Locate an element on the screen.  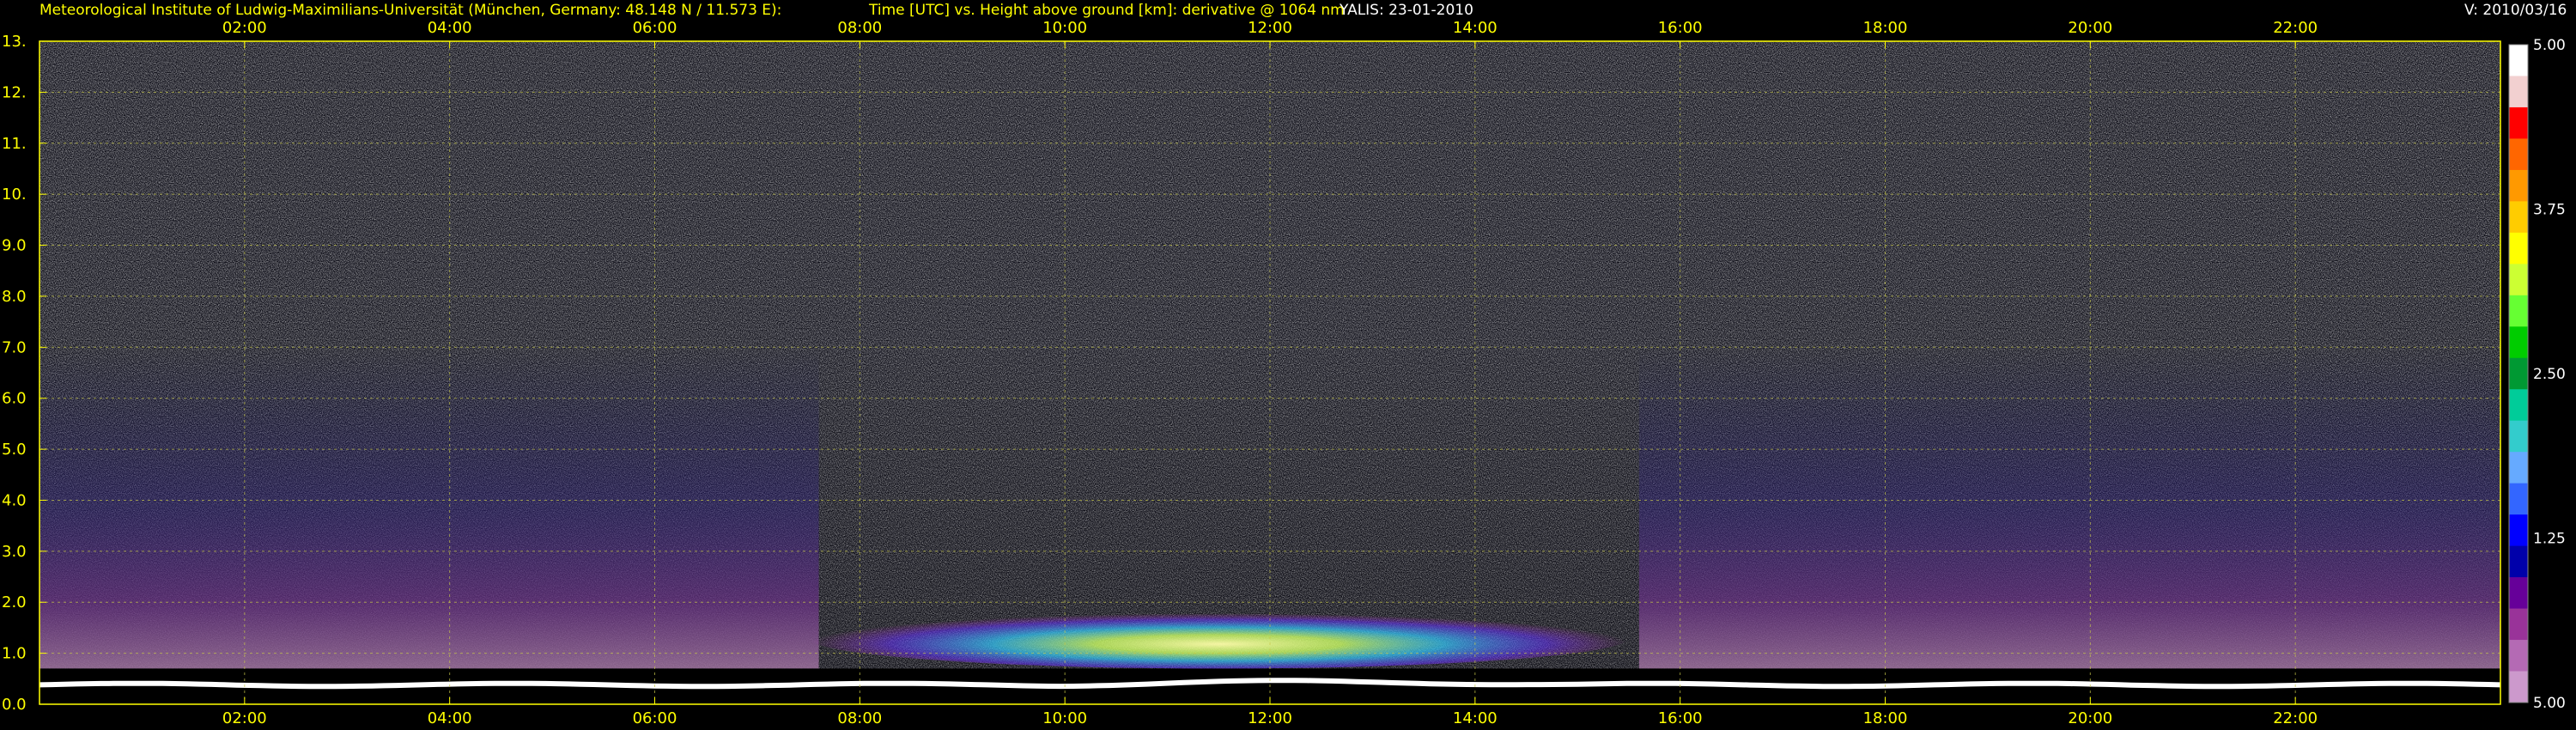
colorbar-tick-label: 3.75 is located at coordinates (2550, 210).